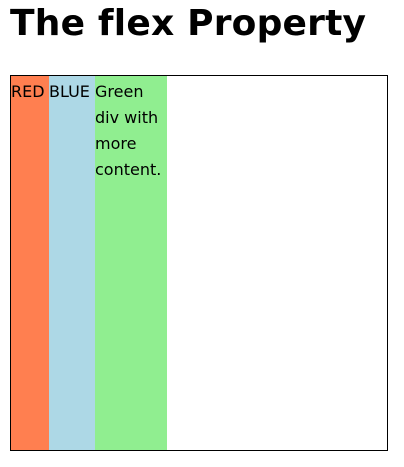  I want to click on page-title: The flex Property, so click(188, 23).